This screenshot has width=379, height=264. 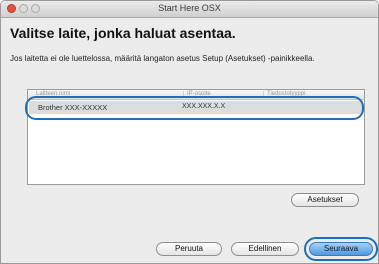 What do you see at coordinates (325, 200) in the screenshot?
I see `settings-button: Asetukset` at bounding box center [325, 200].